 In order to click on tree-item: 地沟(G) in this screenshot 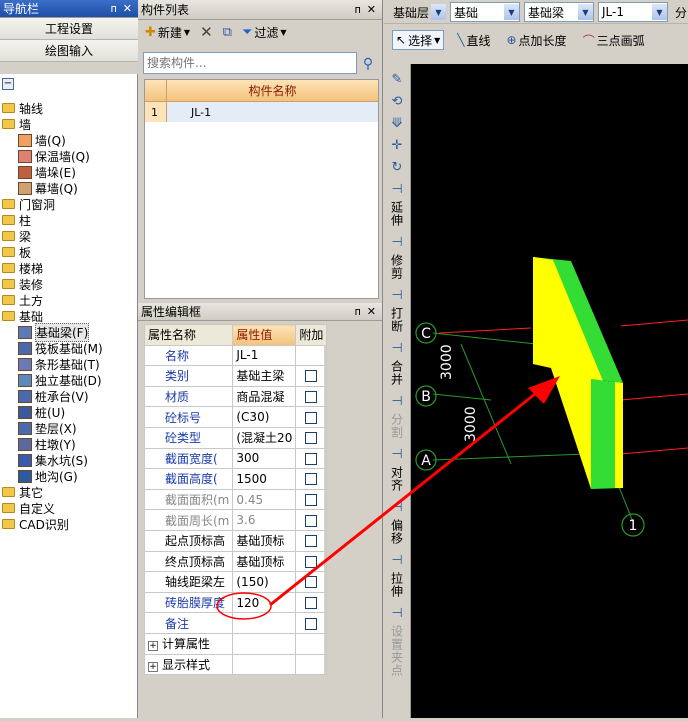, I will do `click(68, 476)`.